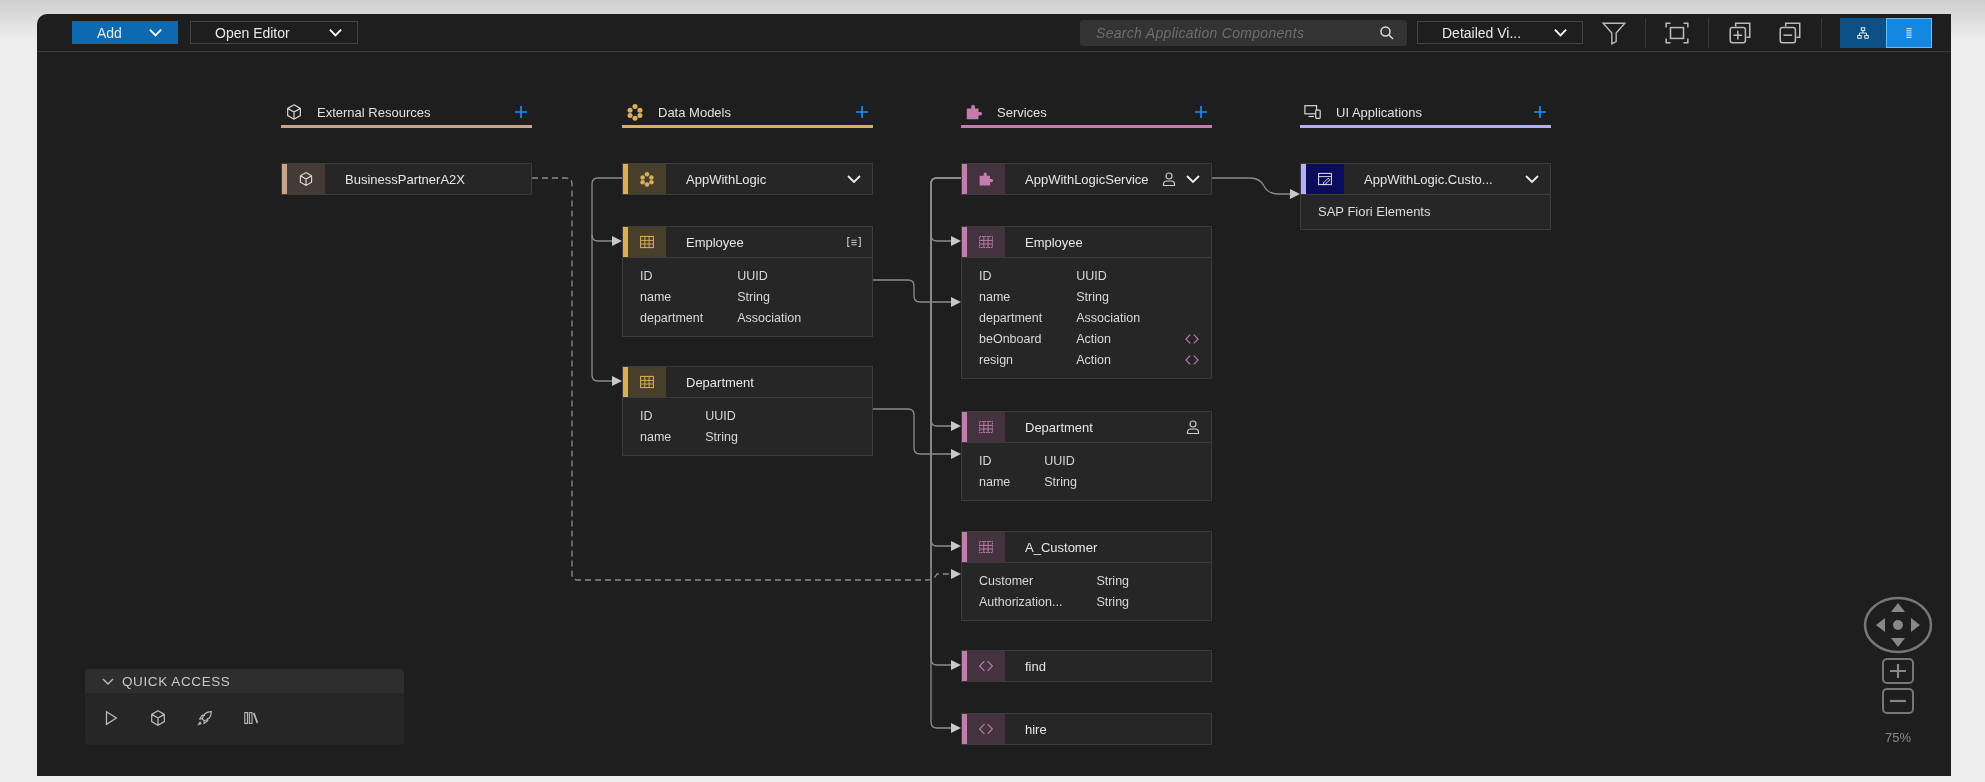  Describe the element at coordinates (125, 32) in the screenshot. I see `add-button: Add` at that location.